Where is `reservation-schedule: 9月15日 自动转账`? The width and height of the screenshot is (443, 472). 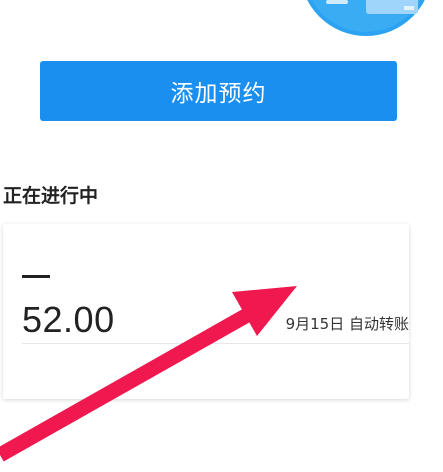
reservation-schedule: 9月15日 自动转账 is located at coordinates (347, 324).